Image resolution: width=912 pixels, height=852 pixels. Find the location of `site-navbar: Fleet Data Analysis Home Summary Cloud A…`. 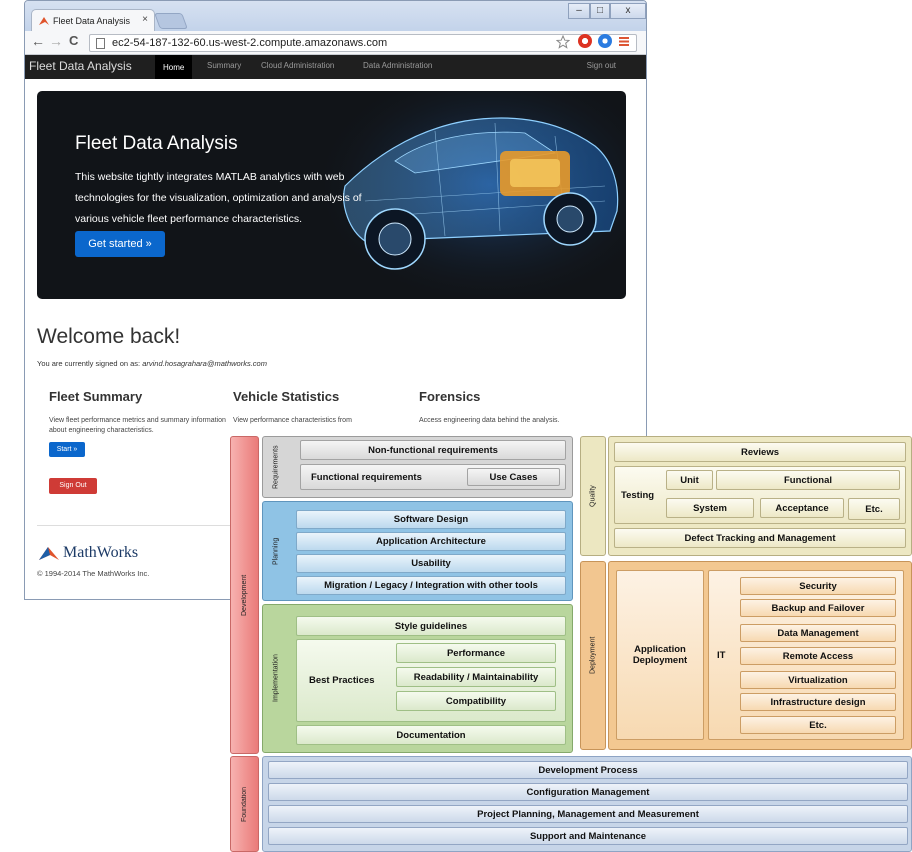

site-navbar: Fleet Data Analysis Home Summary Cloud A… is located at coordinates (335, 67).